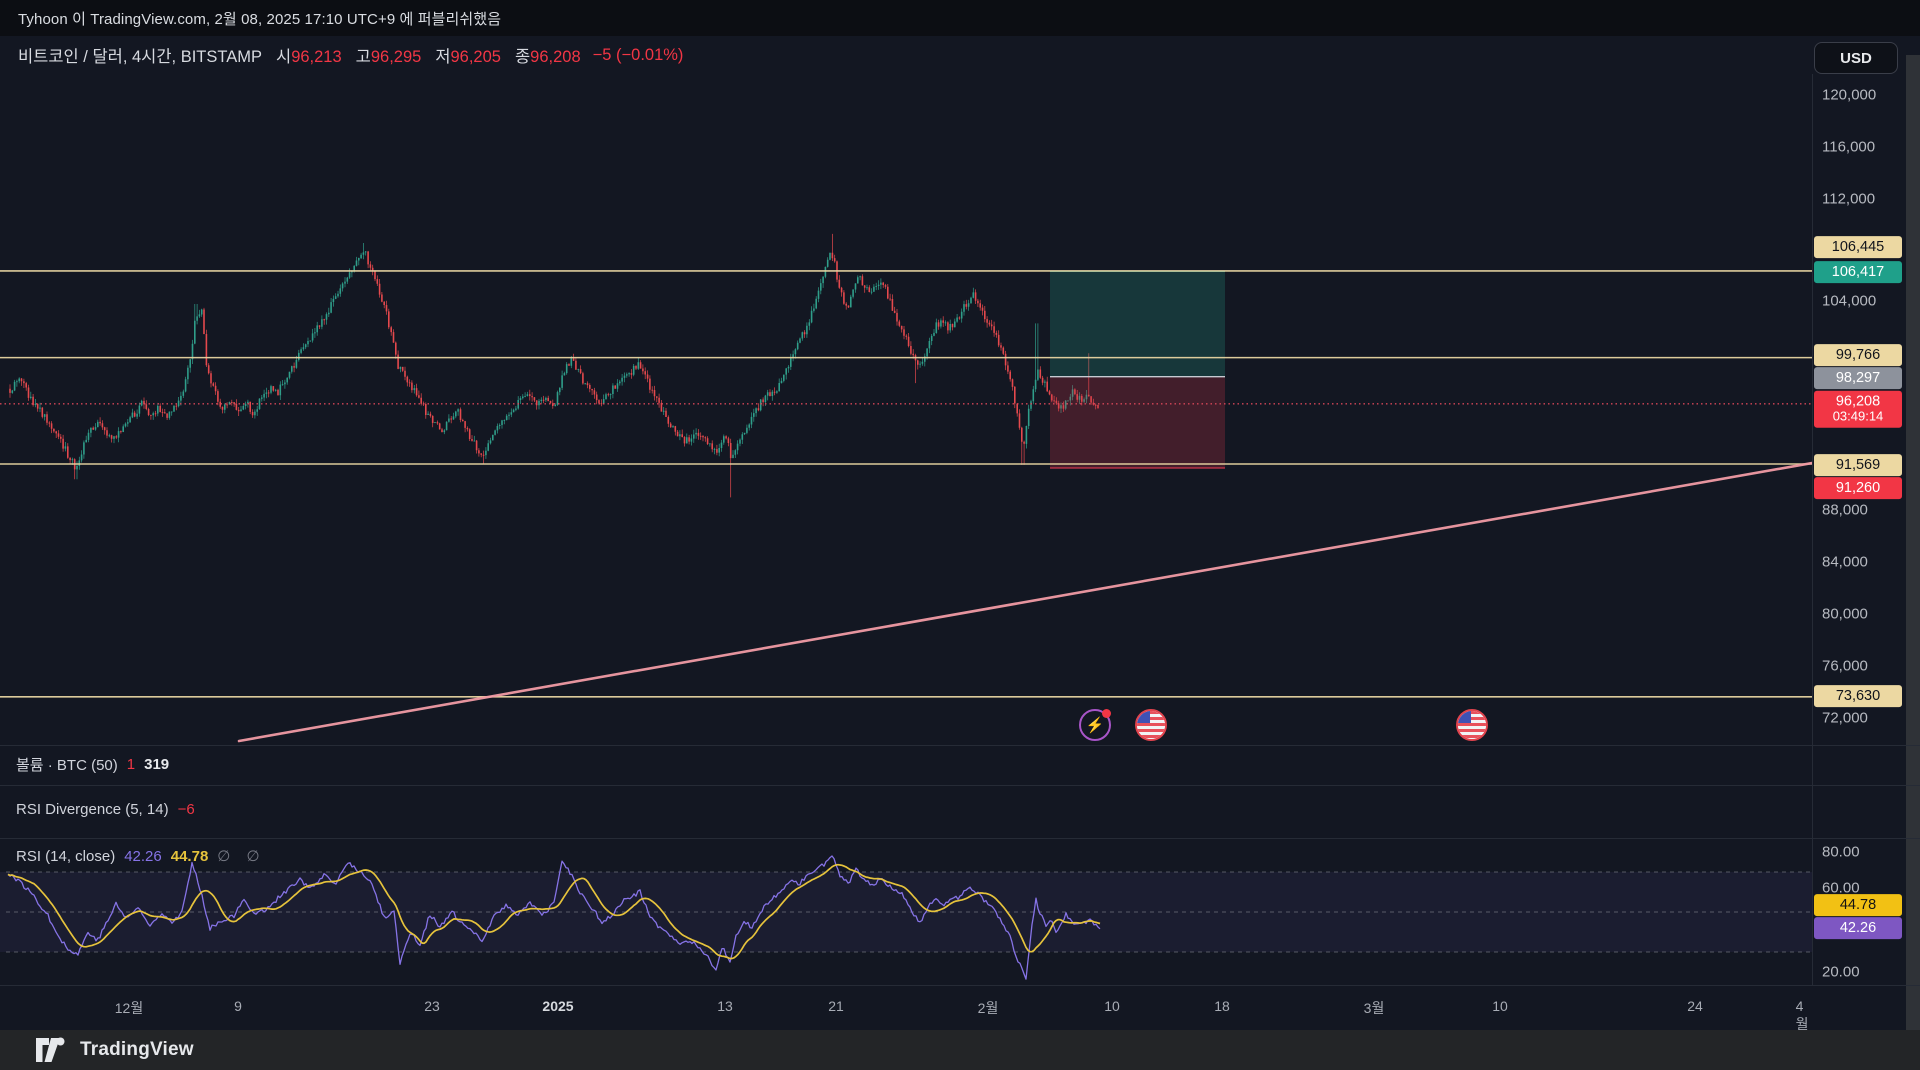 This screenshot has height=1070, width=1920. I want to click on price-label-96208: 96,208 03:49:14, so click(1858, 409).